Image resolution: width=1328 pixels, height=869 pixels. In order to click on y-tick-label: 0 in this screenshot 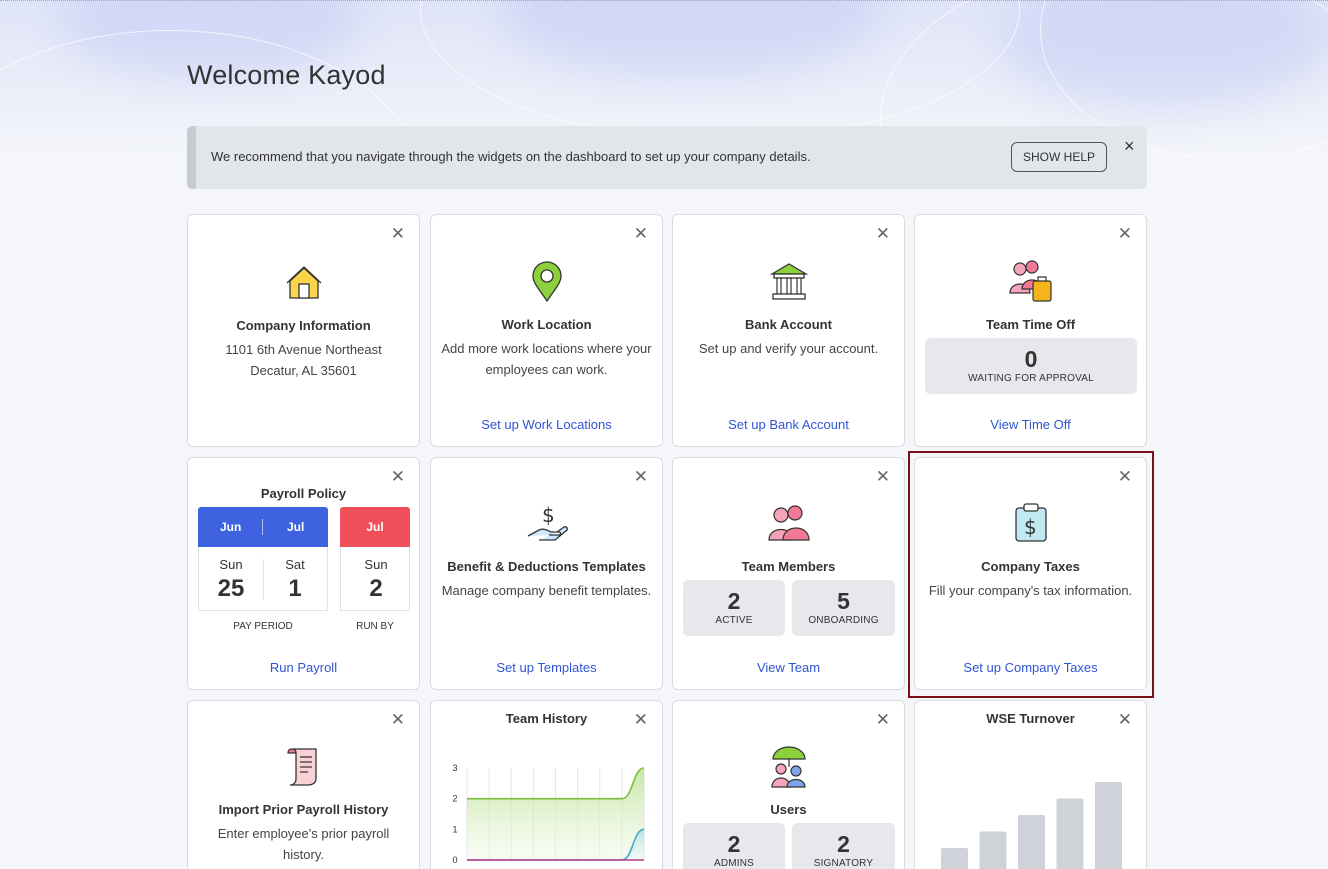, I will do `click(454, 860)`.